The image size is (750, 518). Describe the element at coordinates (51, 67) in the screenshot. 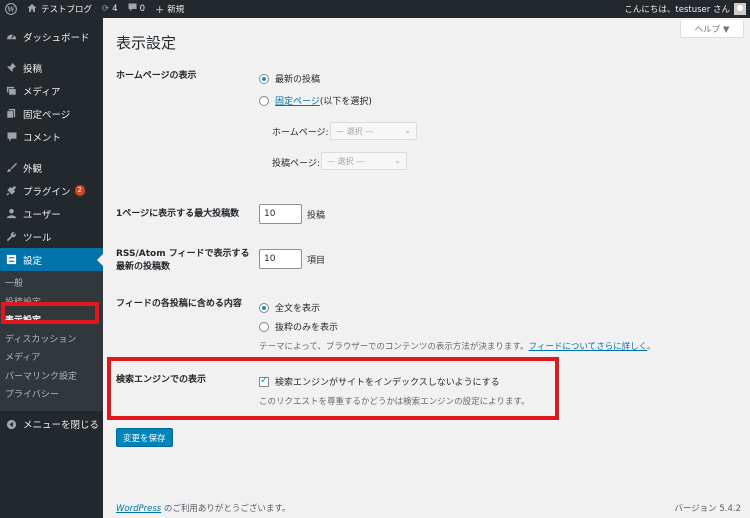

I see `menu-posts: 投稿` at that location.